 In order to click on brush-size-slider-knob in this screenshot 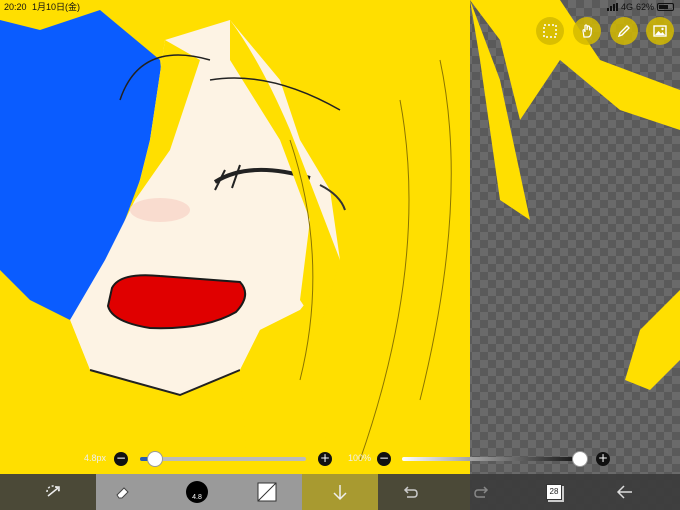, I will do `click(154, 459)`.